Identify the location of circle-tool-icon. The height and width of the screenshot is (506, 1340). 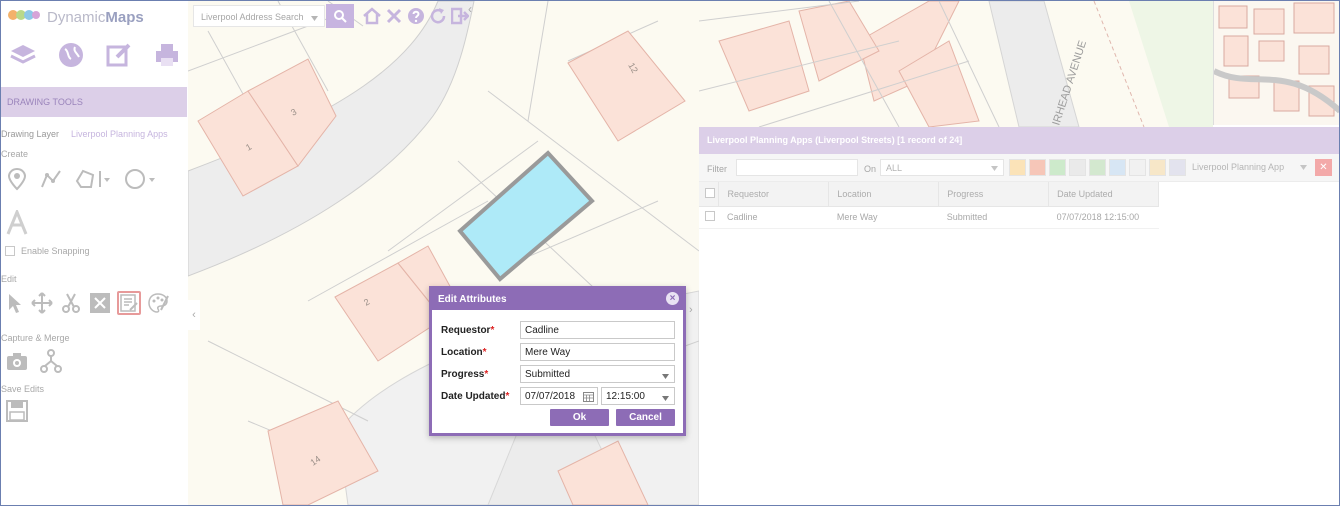
(143, 179).